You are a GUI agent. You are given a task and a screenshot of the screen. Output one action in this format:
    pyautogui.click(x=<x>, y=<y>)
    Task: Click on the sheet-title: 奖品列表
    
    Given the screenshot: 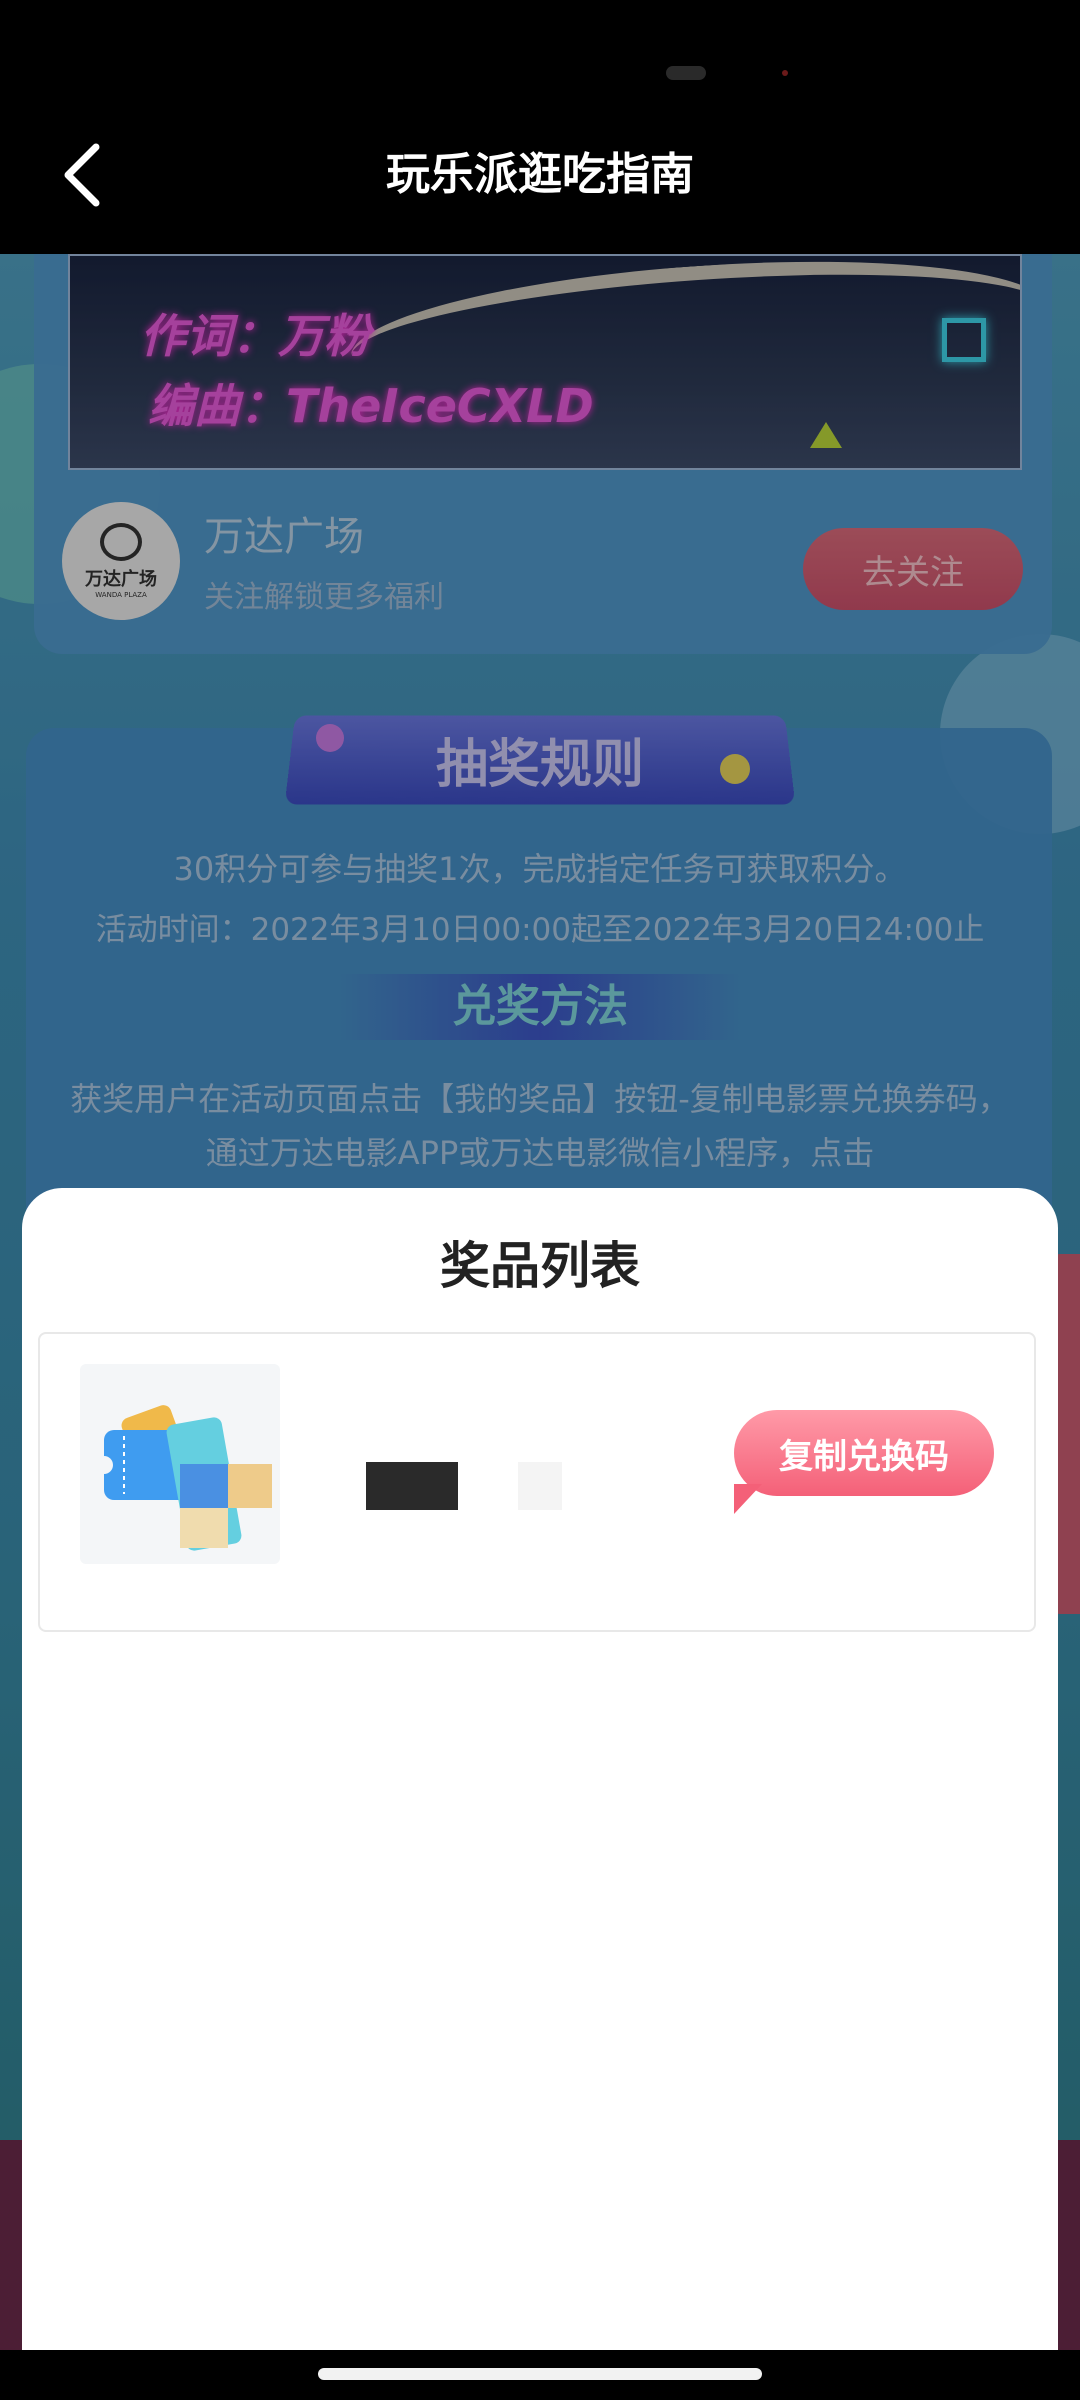 What is the action you would take?
    pyautogui.click(x=540, y=1262)
    